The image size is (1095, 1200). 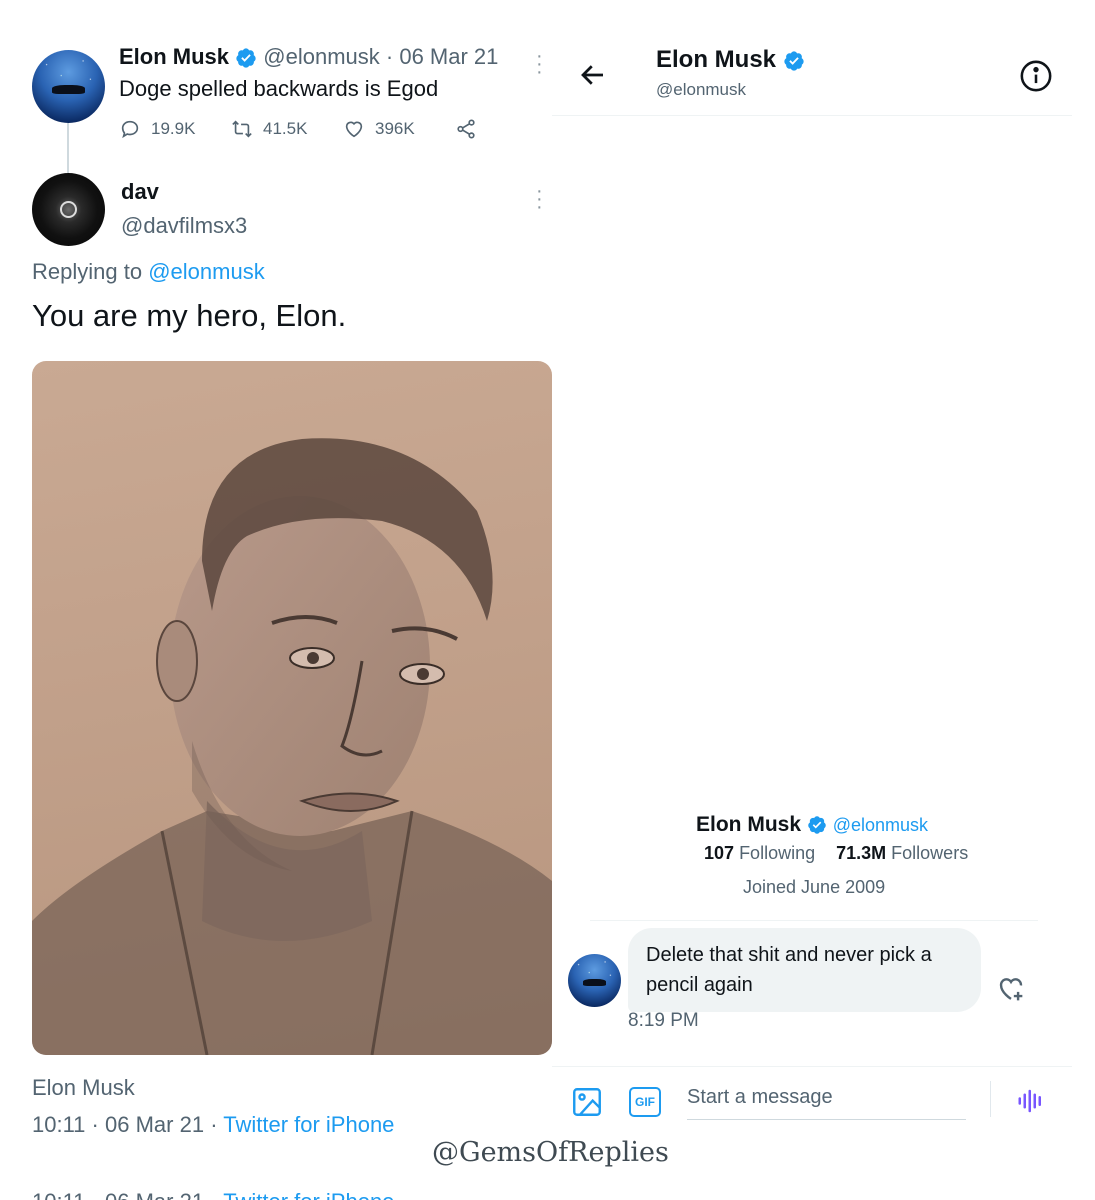 What do you see at coordinates (812, 115) in the screenshot?
I see `header-divider` at bounding box center [812, 115].